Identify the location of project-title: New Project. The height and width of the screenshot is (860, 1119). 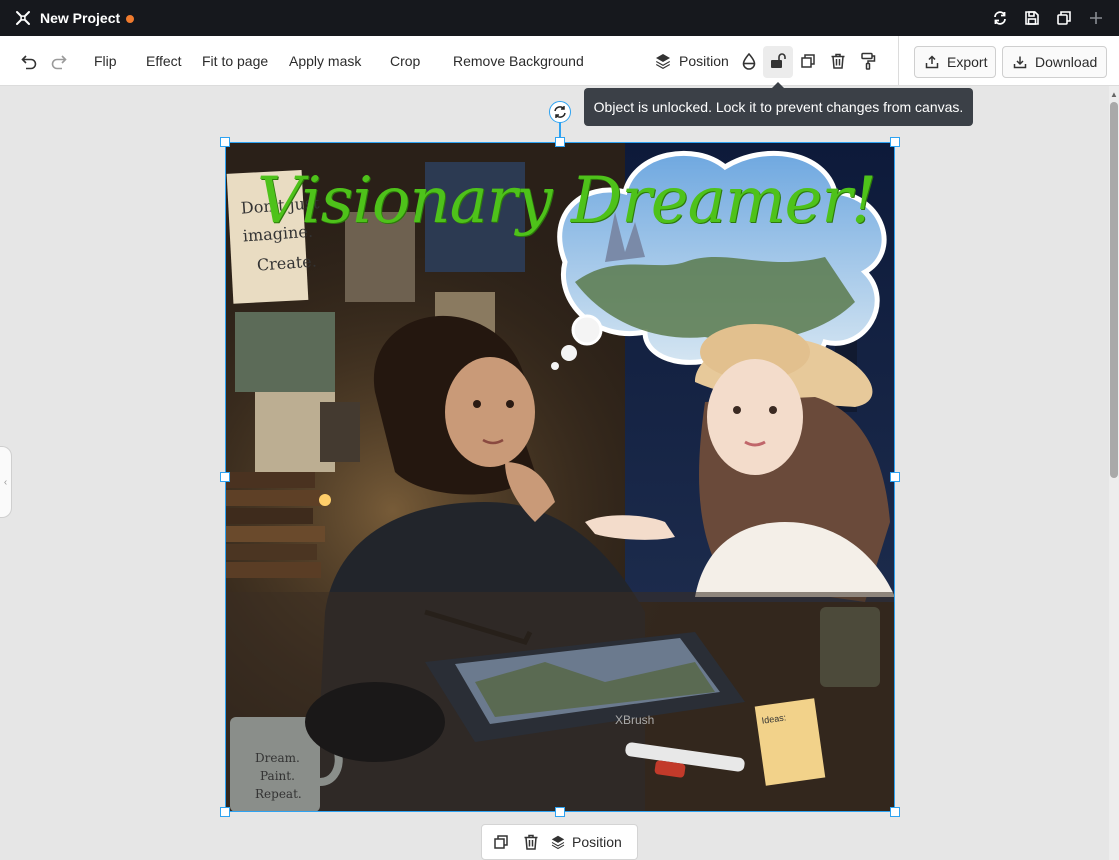
(80, 18).